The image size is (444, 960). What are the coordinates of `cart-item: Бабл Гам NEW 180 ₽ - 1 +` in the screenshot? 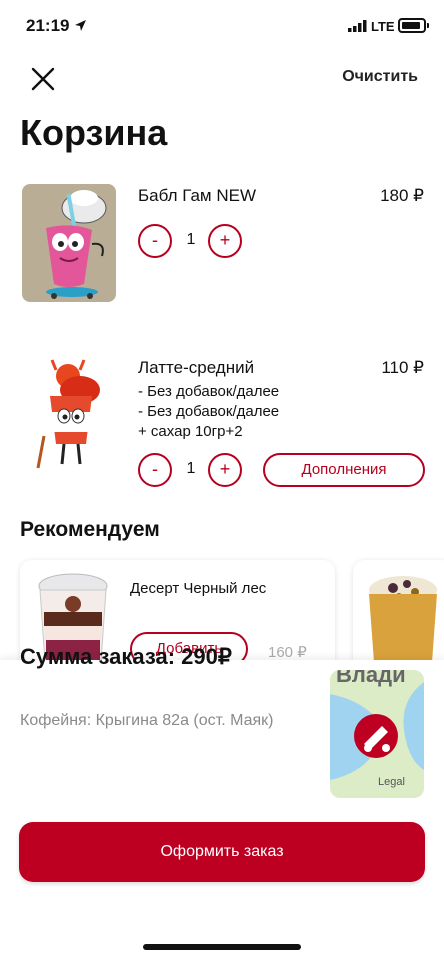 It's located at (222, 244).